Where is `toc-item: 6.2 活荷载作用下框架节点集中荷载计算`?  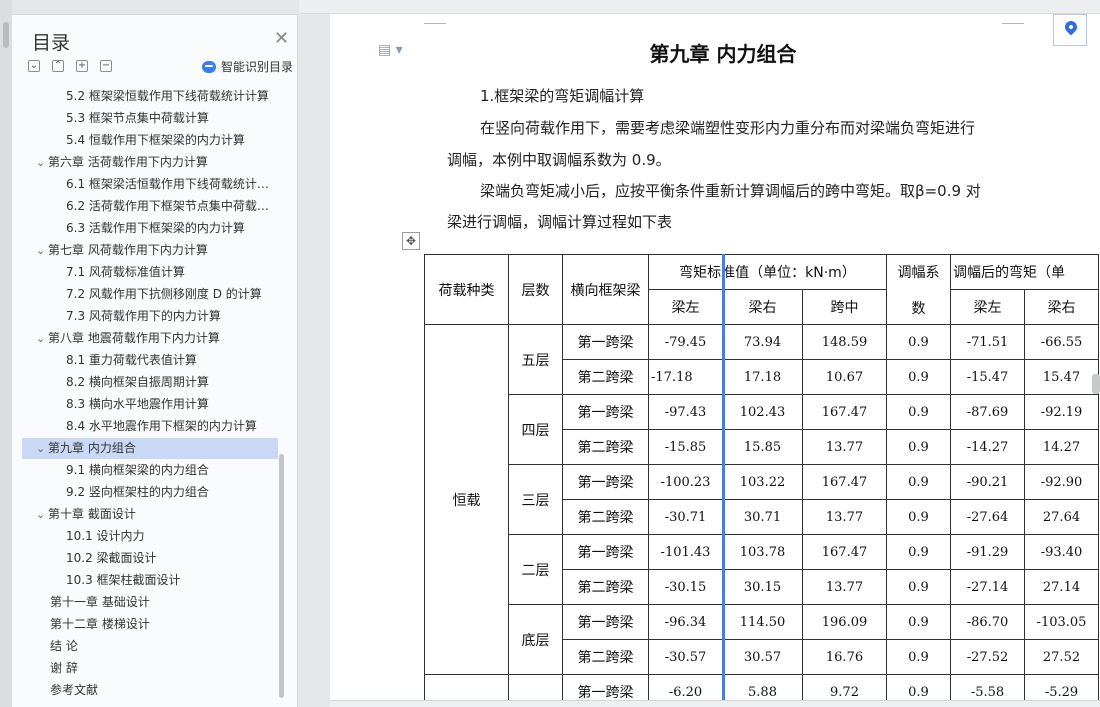 toc-item: 6.2 活荷载作用下框架节点集中荷载计算 is located at coordinates (150, 206).